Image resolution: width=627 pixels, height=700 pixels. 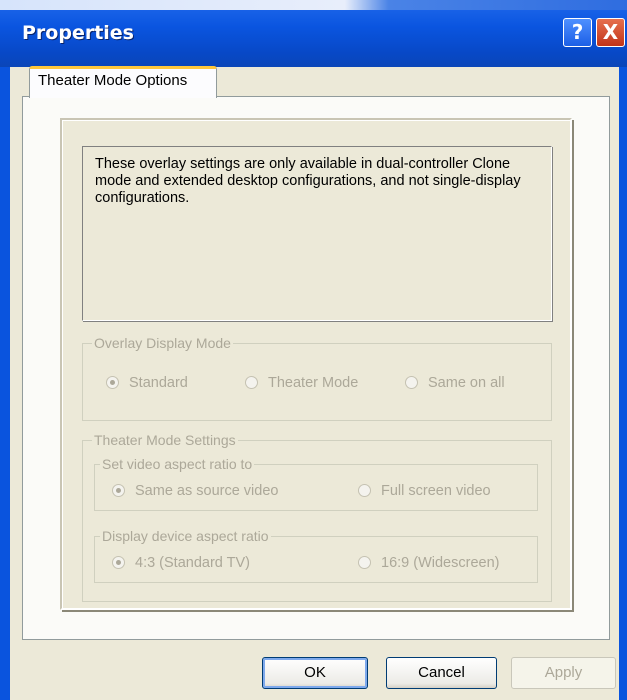 I want to click on help-icon: ?, so click(x=577, y=32).